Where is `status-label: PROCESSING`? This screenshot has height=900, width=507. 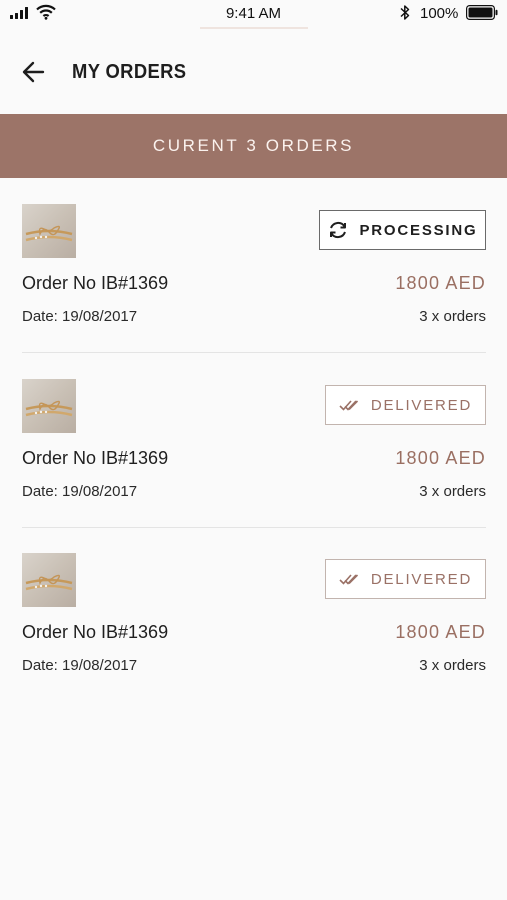 status-label: PROCESSING is located at coordinates (418, 230).